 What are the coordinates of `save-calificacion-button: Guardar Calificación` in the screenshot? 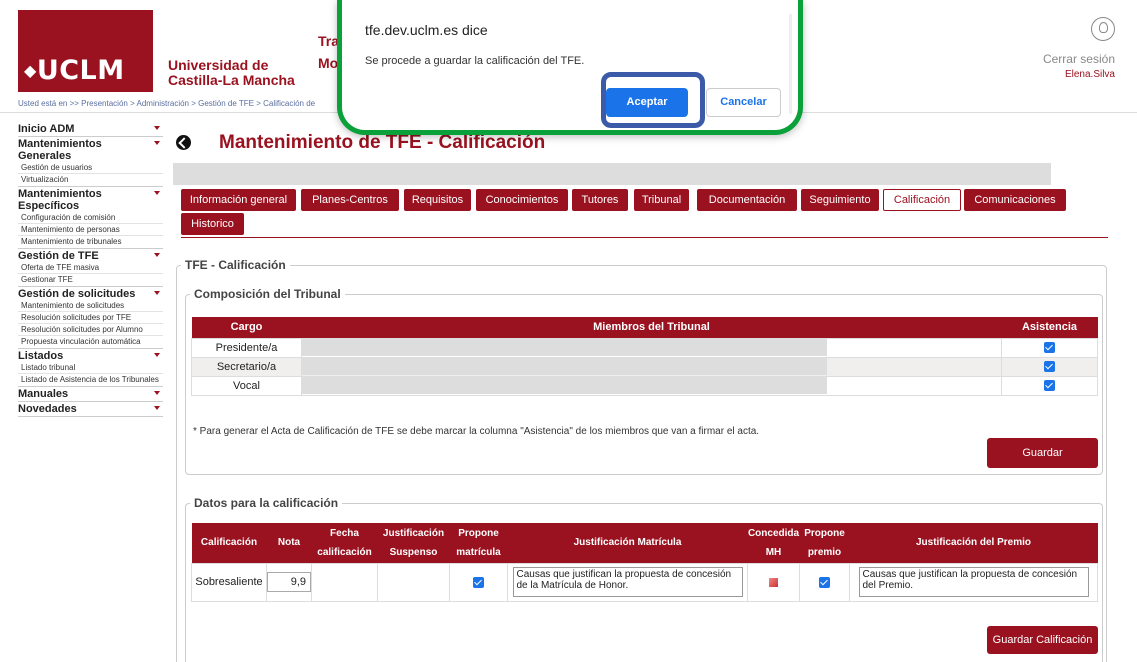 It's located at (1042, 640).